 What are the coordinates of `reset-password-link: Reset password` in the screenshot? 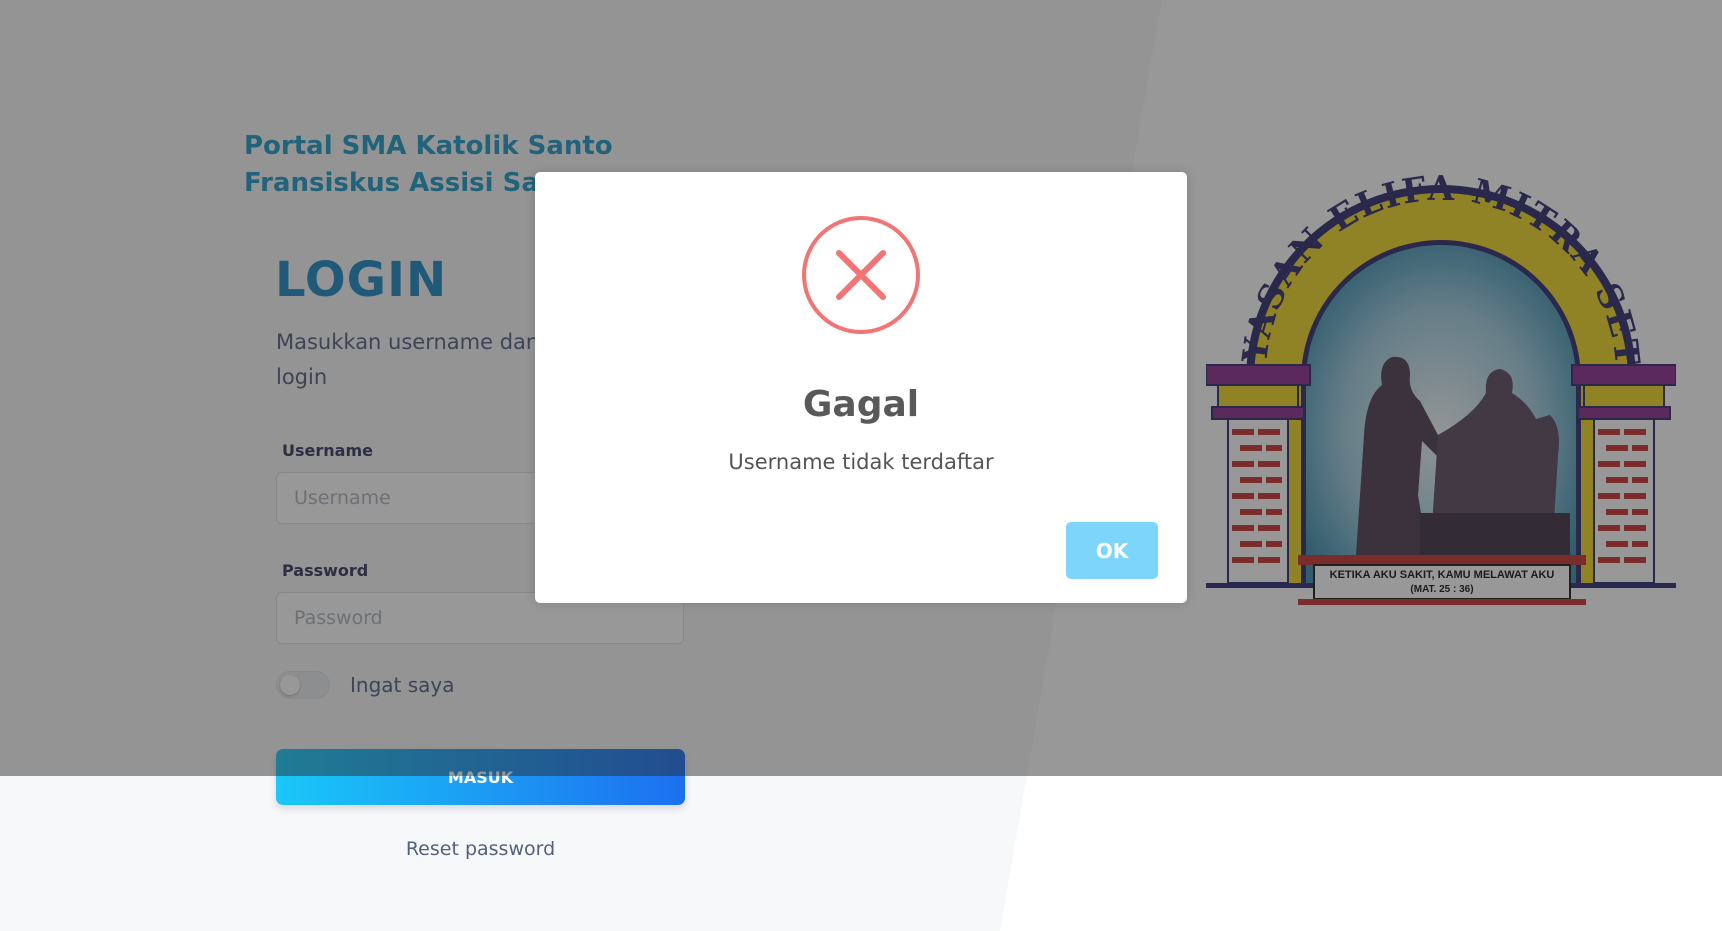 It's located at (480, 849).